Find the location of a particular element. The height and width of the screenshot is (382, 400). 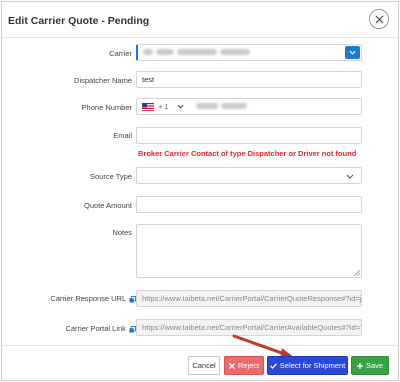

quote-amount-label: Quote Amount is located at coordinates (108, 205).